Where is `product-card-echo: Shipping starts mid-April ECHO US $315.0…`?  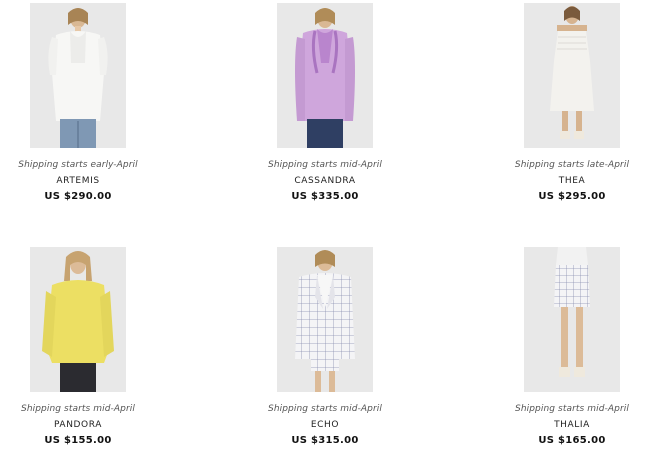
product-card-echo: Shipping starts mid-April ECHO US $315.0… is located at coordinates (325, 347).